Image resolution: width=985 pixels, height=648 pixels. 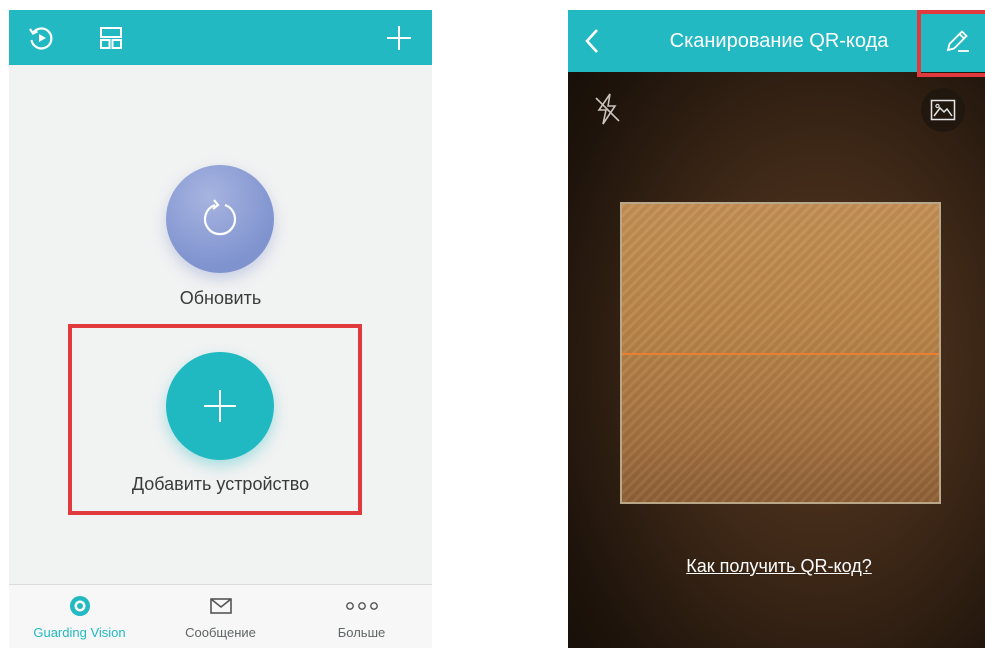 I want to click on refresh-label: Обновить, so click(x=220, y=298).